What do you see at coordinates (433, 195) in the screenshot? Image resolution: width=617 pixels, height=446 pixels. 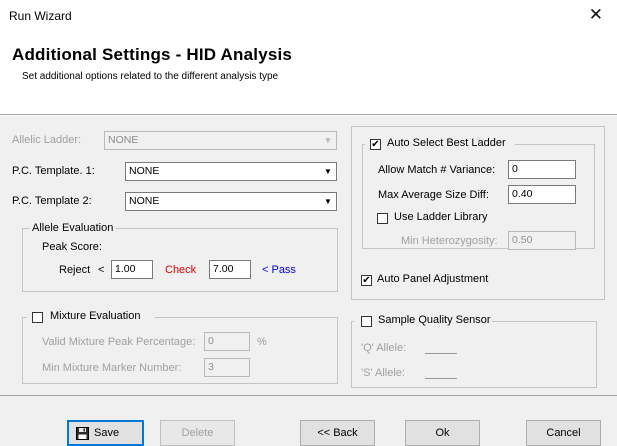 I see `max-size-diff-label: Max Average Size Diff:` at bounding box center [433, 195].